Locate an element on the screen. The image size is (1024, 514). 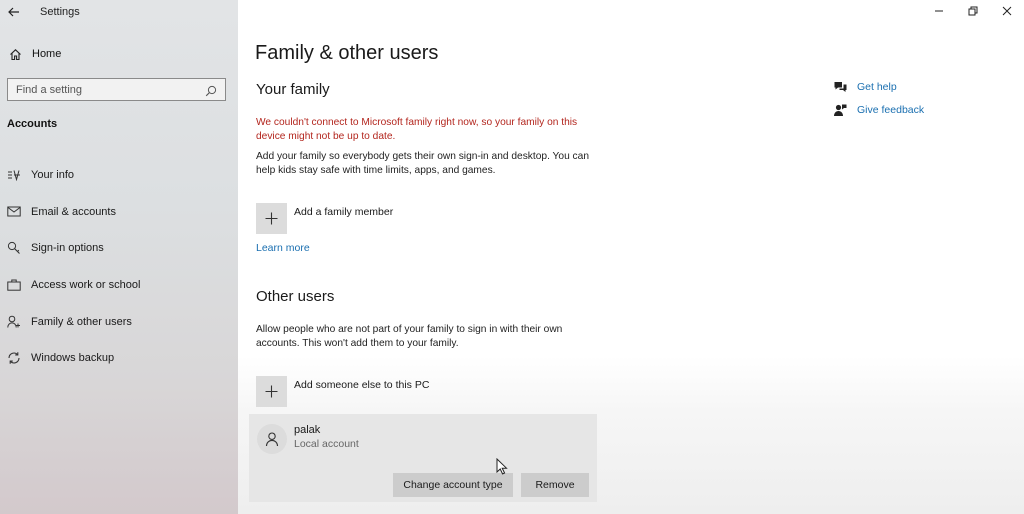
help-panel: Get help Give feedback is located at coordinates (878, 98).